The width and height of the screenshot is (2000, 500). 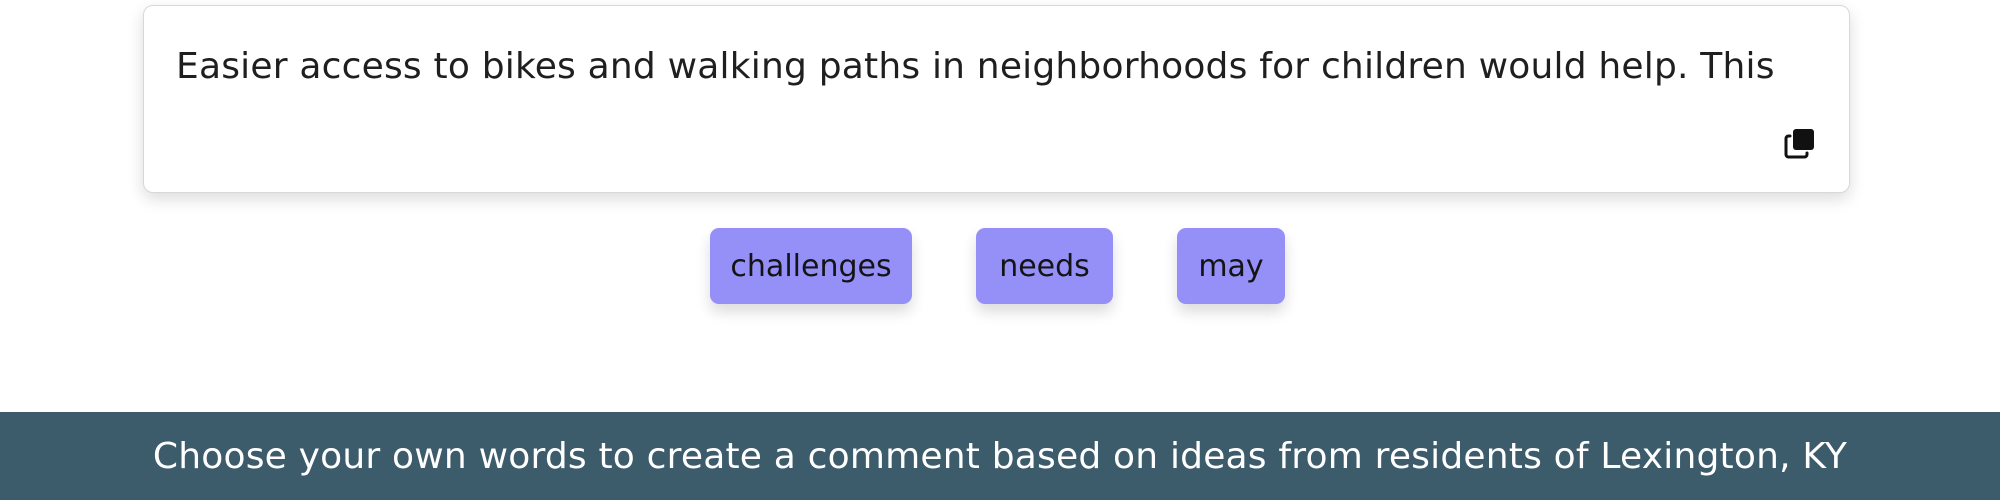 I want to click on word-chip-challenges: challenges, so click(x=811, y=266).